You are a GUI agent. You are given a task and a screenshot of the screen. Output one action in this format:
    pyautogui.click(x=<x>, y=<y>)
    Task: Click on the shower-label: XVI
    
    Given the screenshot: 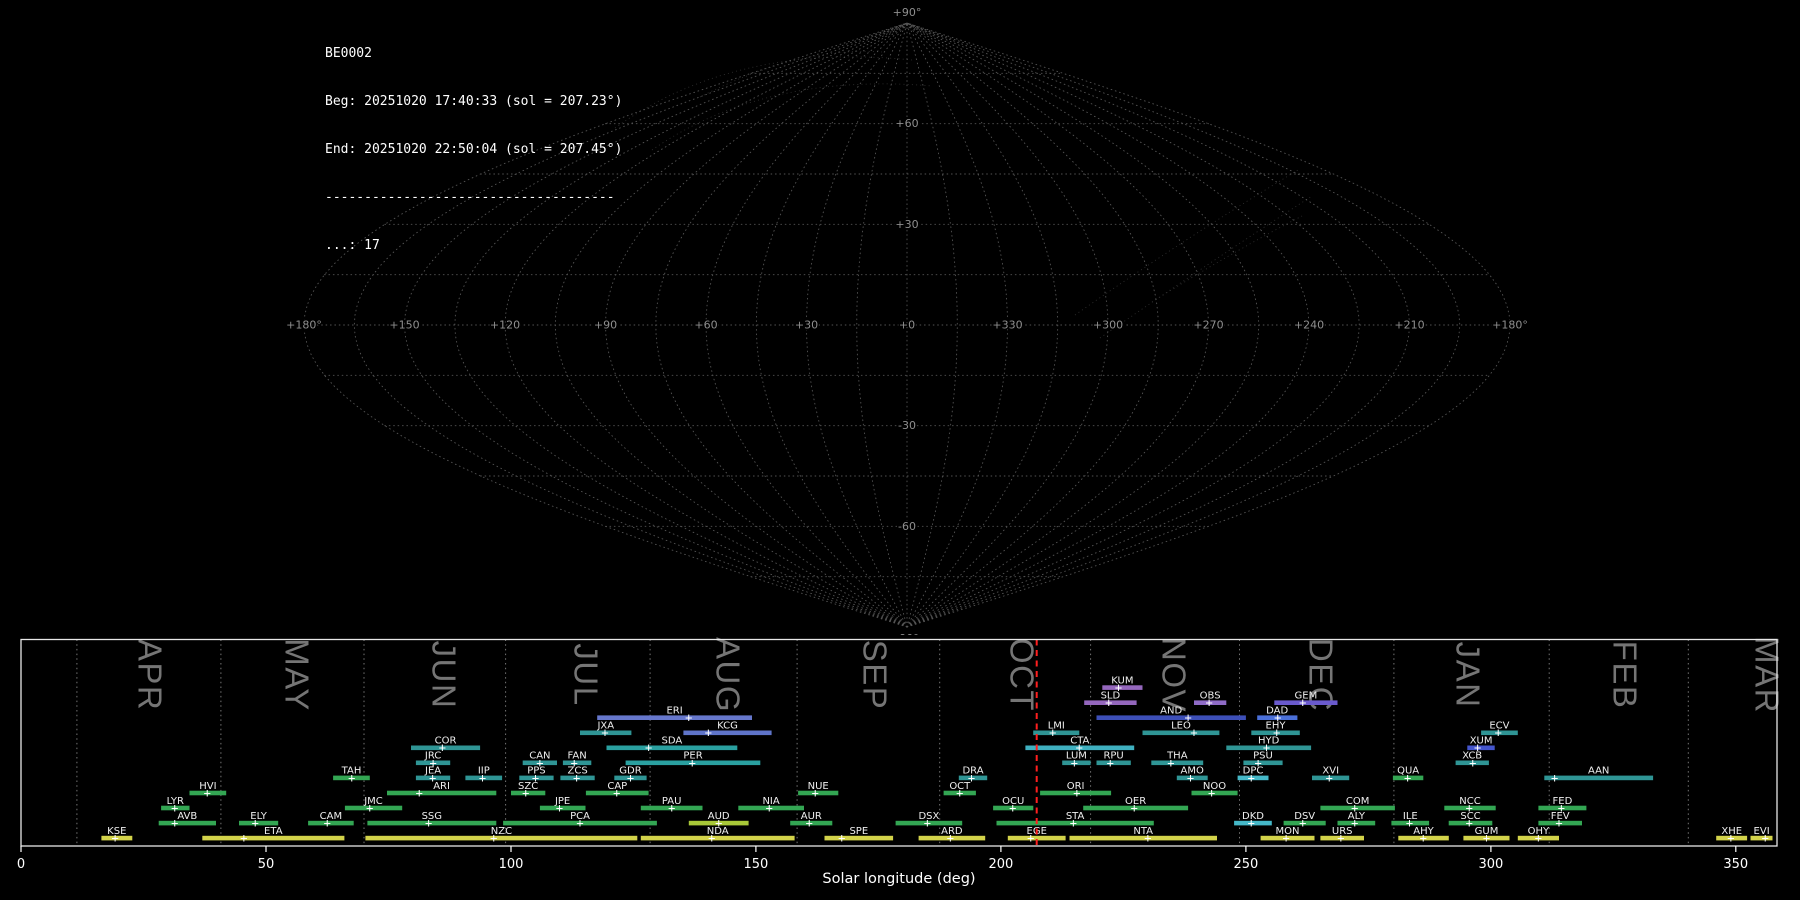 What is the action you would take?
    pyautogui.click(x=1330, y=771)
    